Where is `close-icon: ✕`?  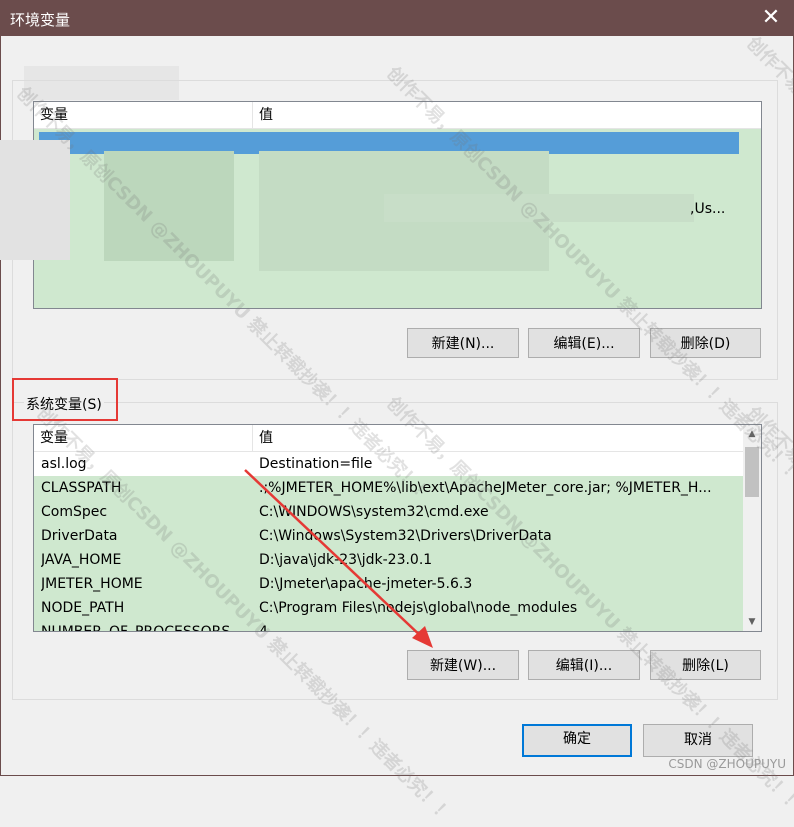
close-icon: ✕ is located at coordinates (771, 18).